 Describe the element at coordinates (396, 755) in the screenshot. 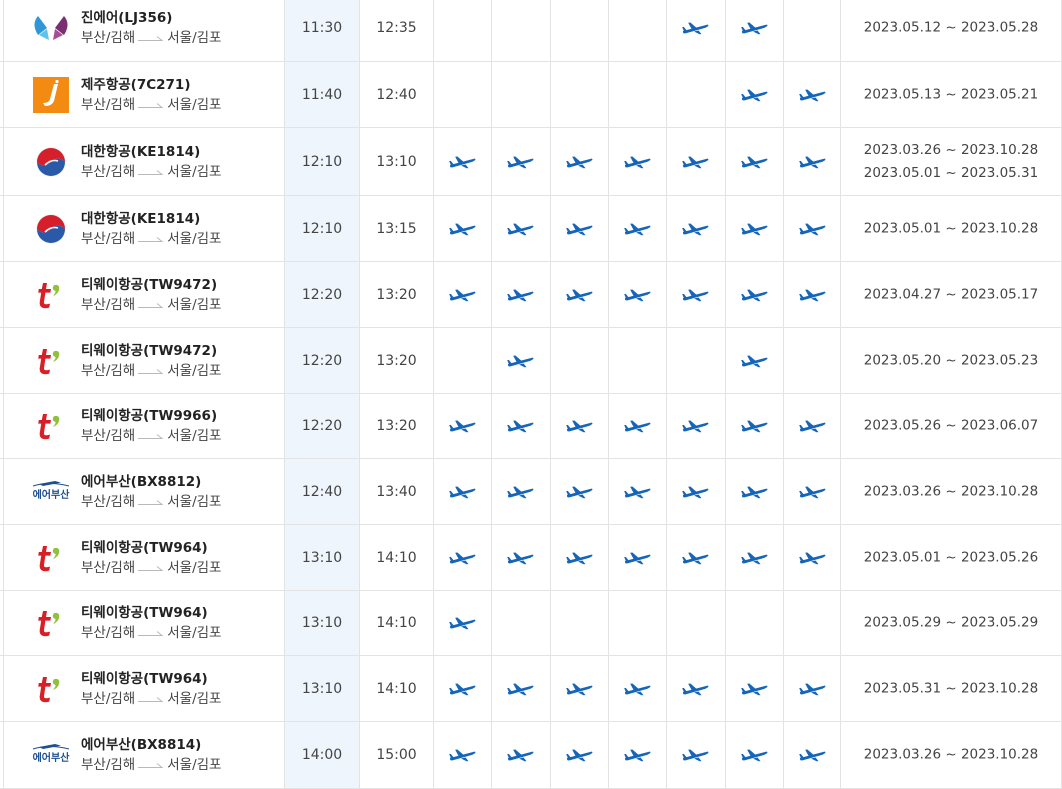

I see `arrival-time-cell: 15:00` at that location.